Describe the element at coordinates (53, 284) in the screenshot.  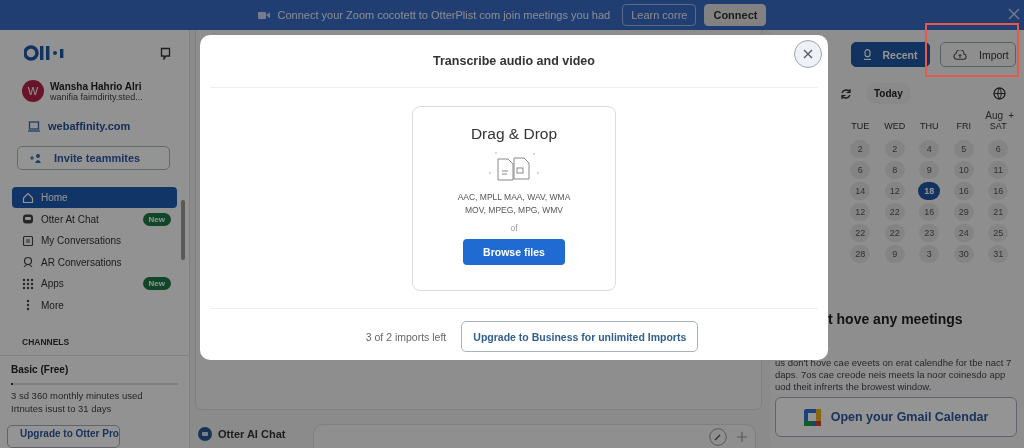
I see `nav-label: Apps` at that location.